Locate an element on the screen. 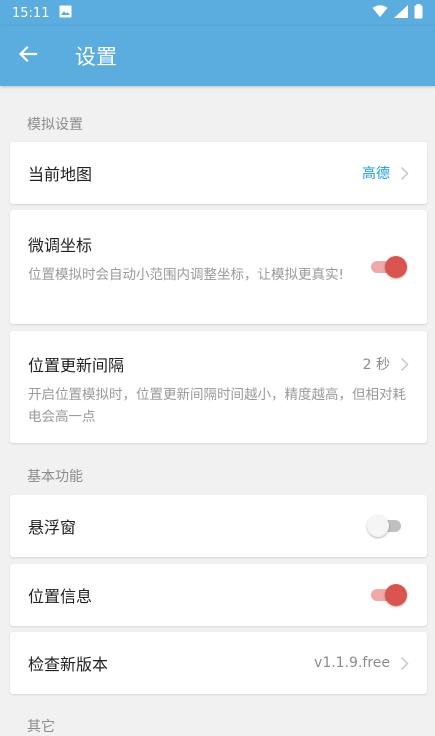  setting-description: 位置模拟时会自动小范围内调整坐标，让模拟更真实! is located at coordinates (186, 275).